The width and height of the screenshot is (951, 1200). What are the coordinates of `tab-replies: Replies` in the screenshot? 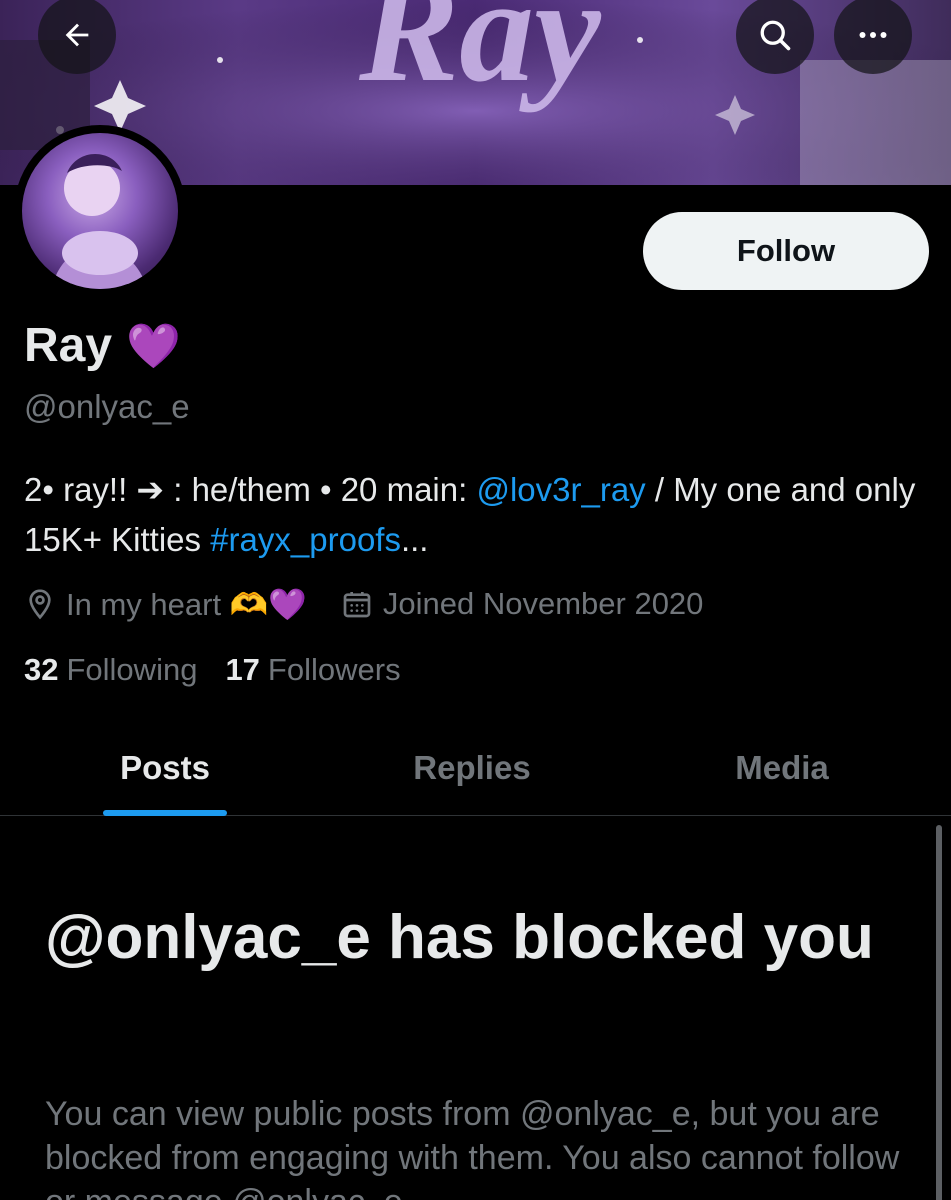 It's located at (472, 768).